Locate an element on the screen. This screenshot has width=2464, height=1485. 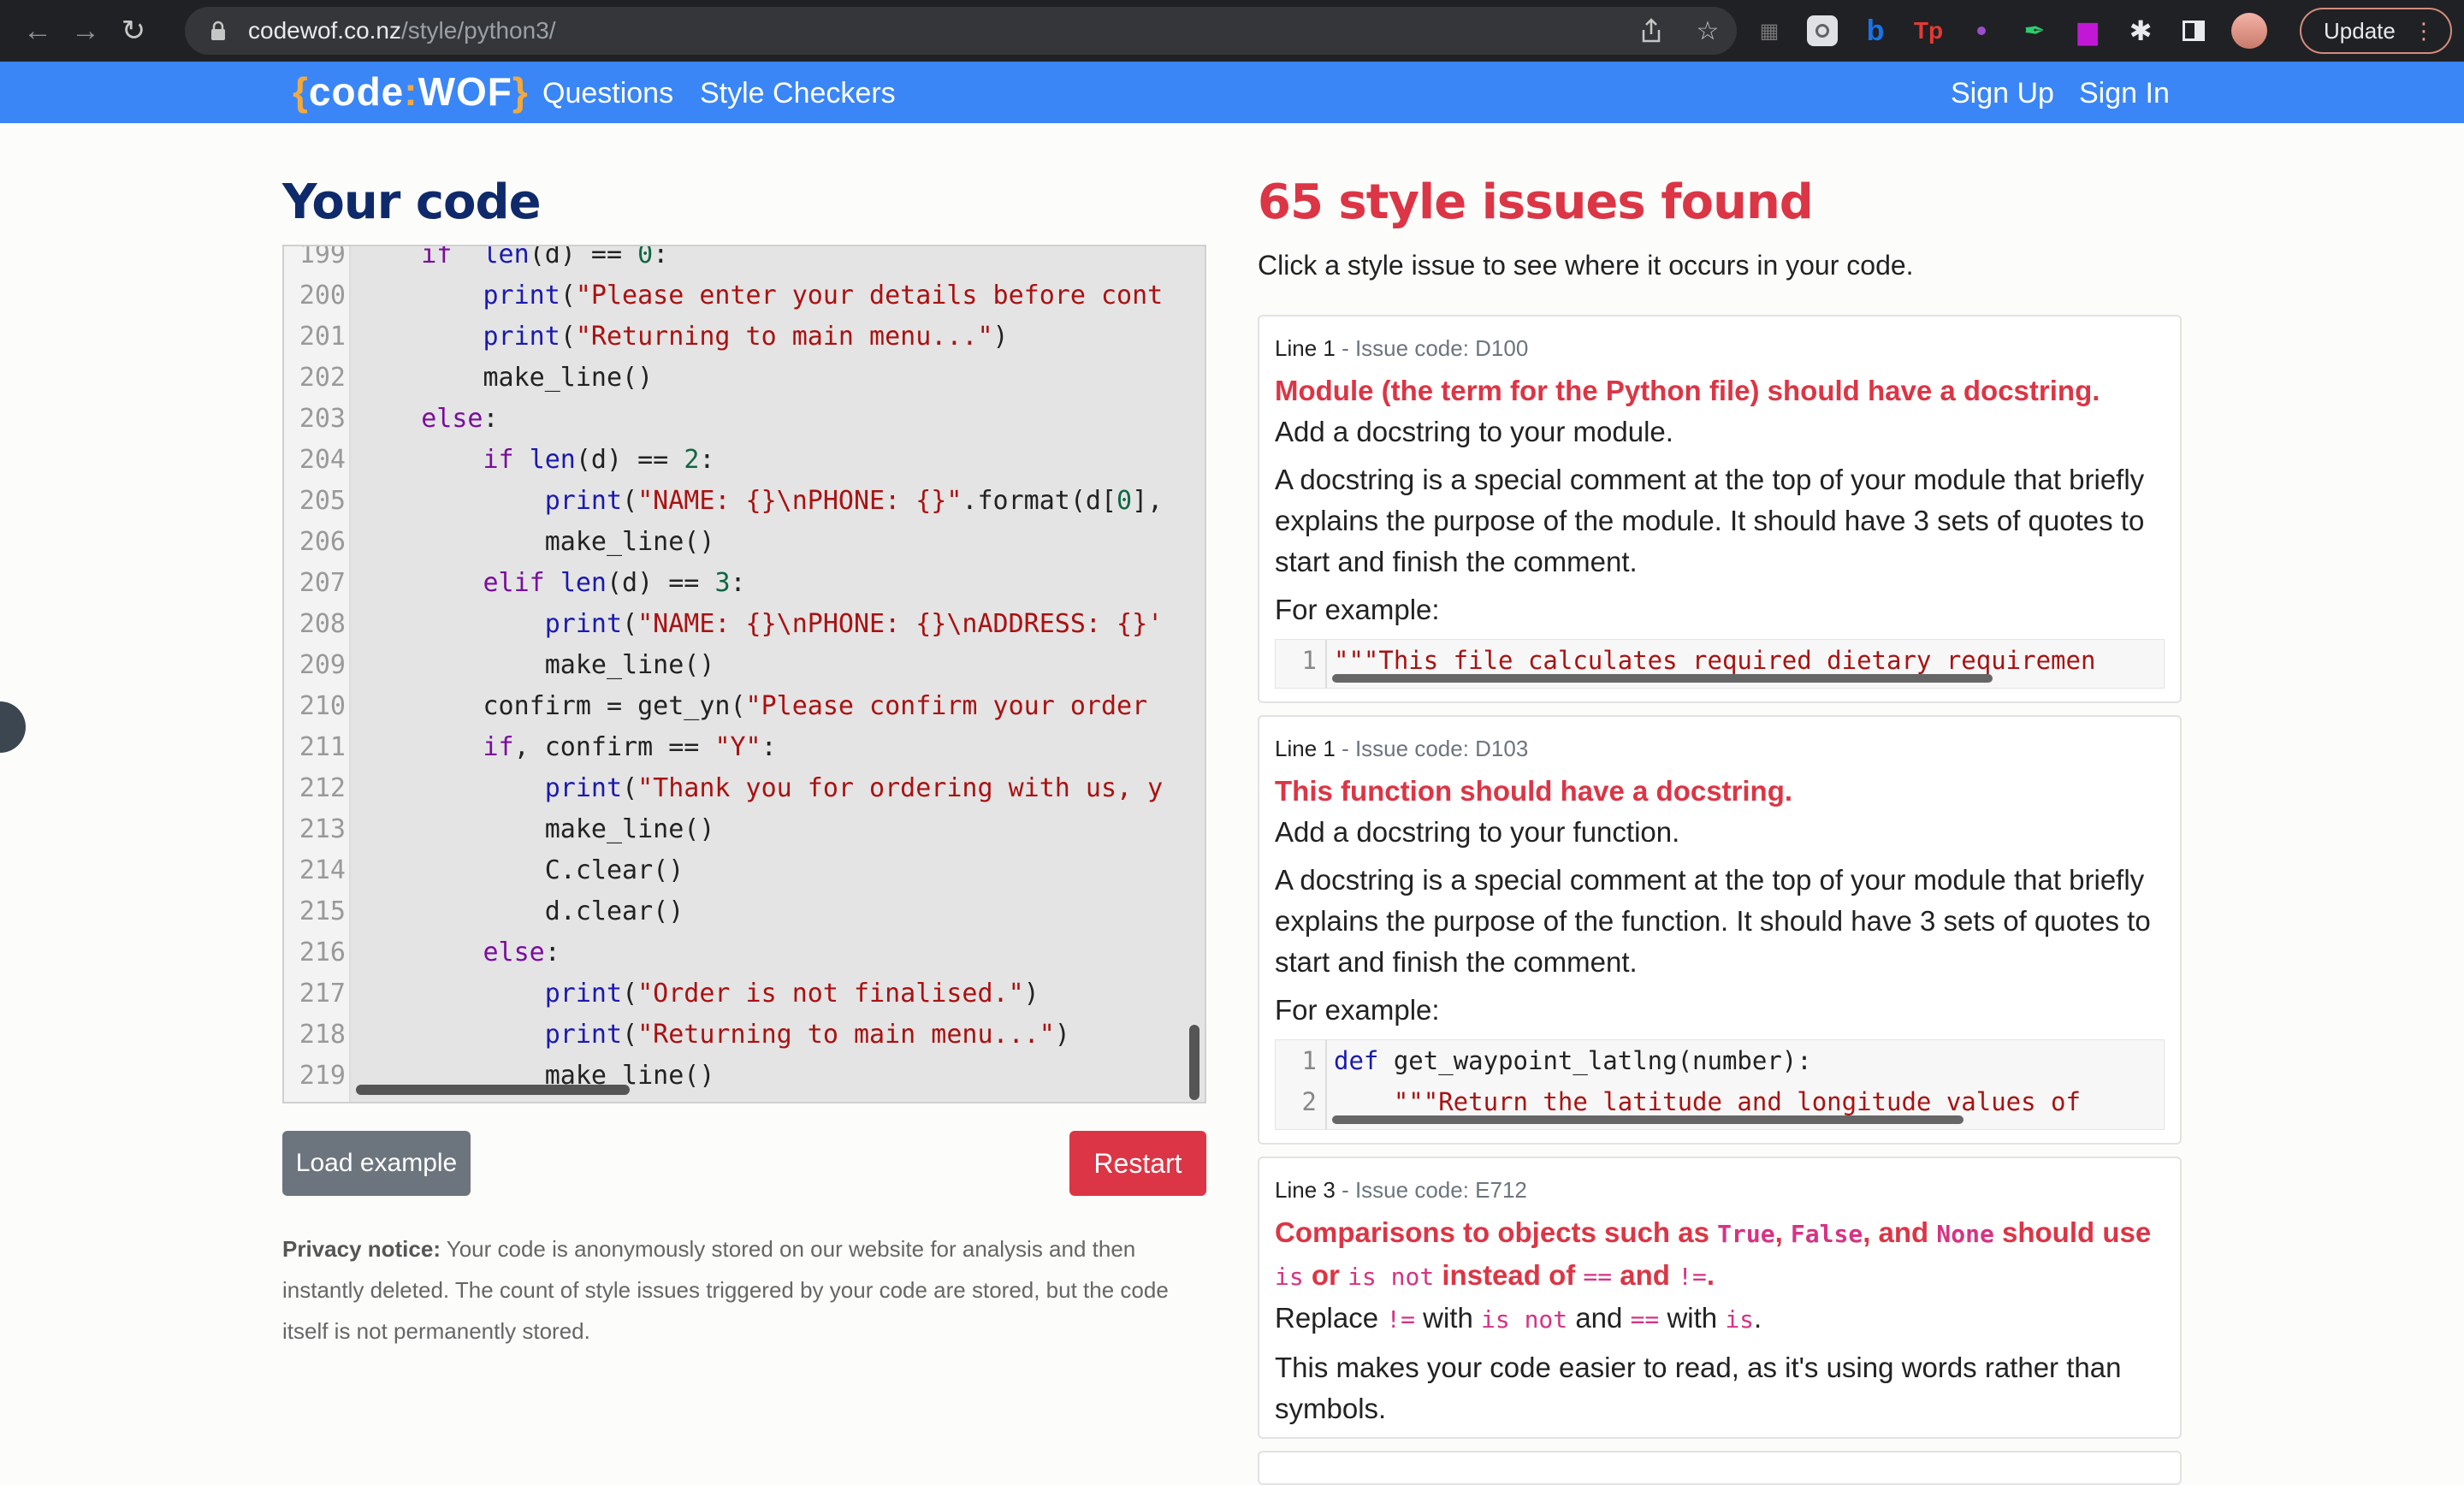
code-line: 214 C.clear() is located at coordinates (744, 871).